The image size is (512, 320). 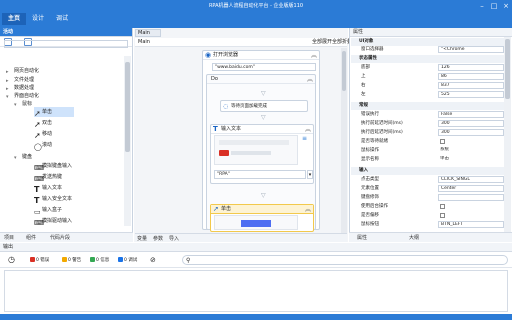 I want to click on tab-project: 项目, so click(x=9, y=238).